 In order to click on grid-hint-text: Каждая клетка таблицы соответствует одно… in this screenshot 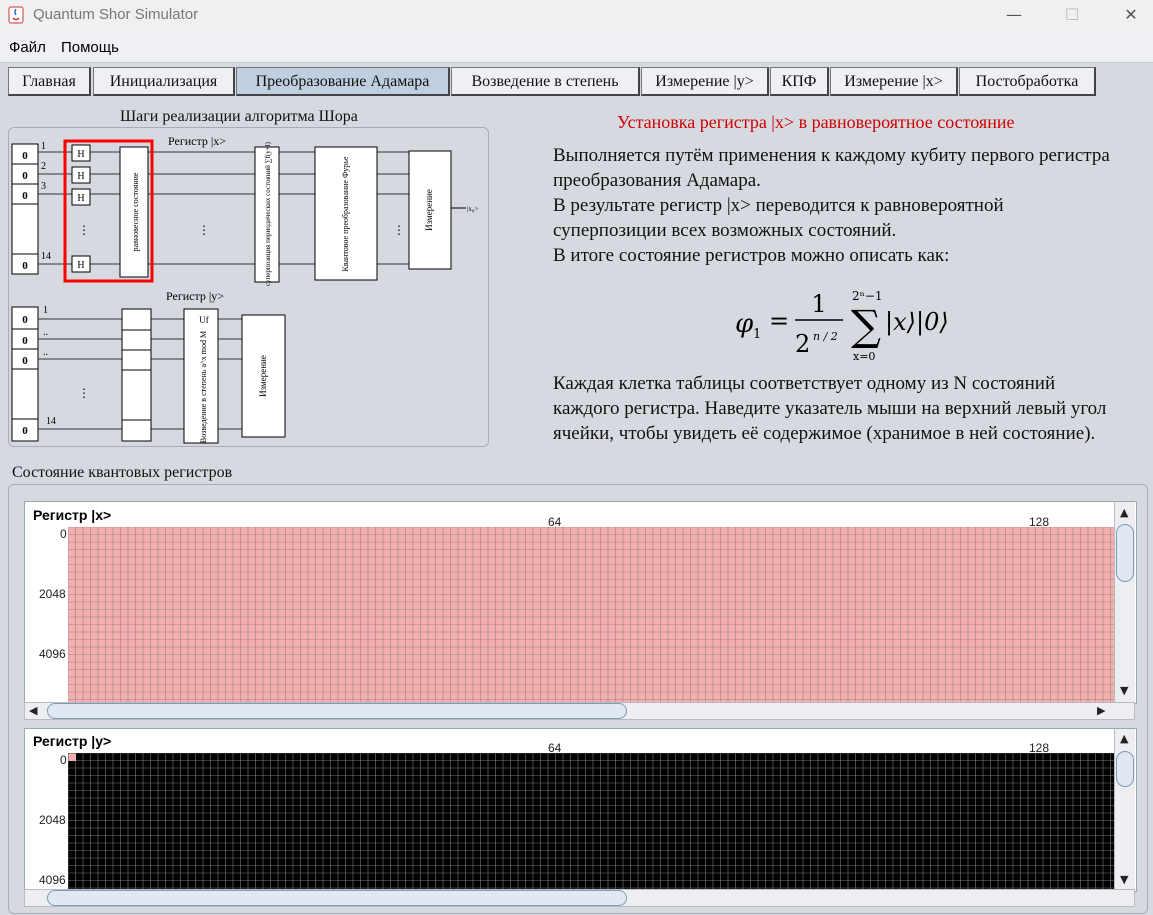, I will do `click(830, 408)`.